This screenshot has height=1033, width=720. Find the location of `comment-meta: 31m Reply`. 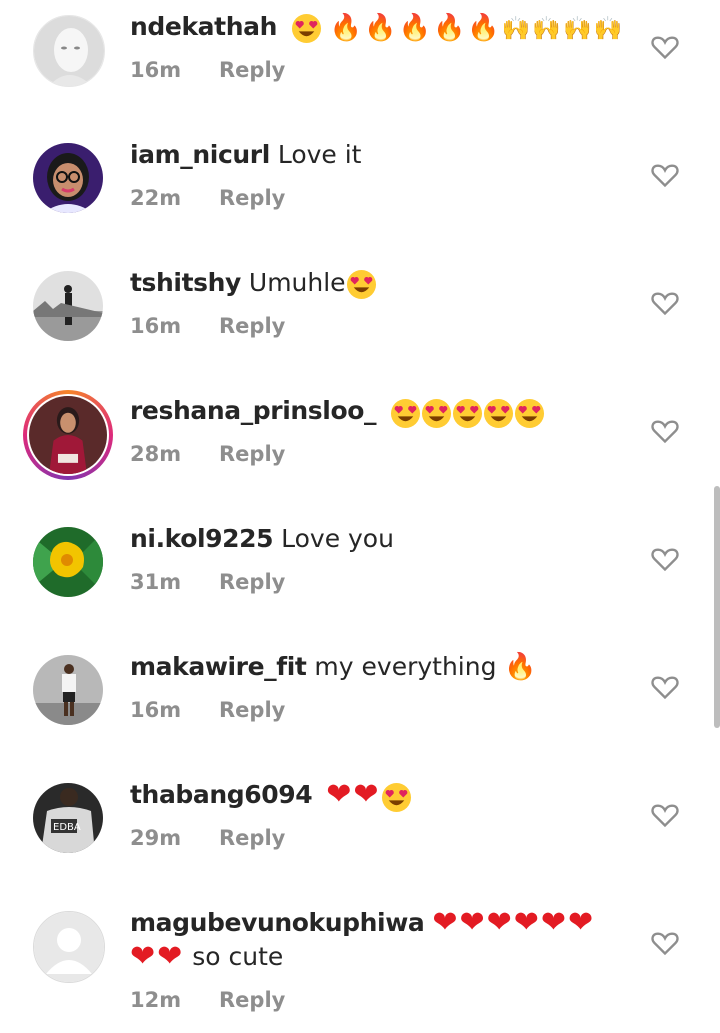

comment-meta: 31m Reply is located at coordinates (207, 582).